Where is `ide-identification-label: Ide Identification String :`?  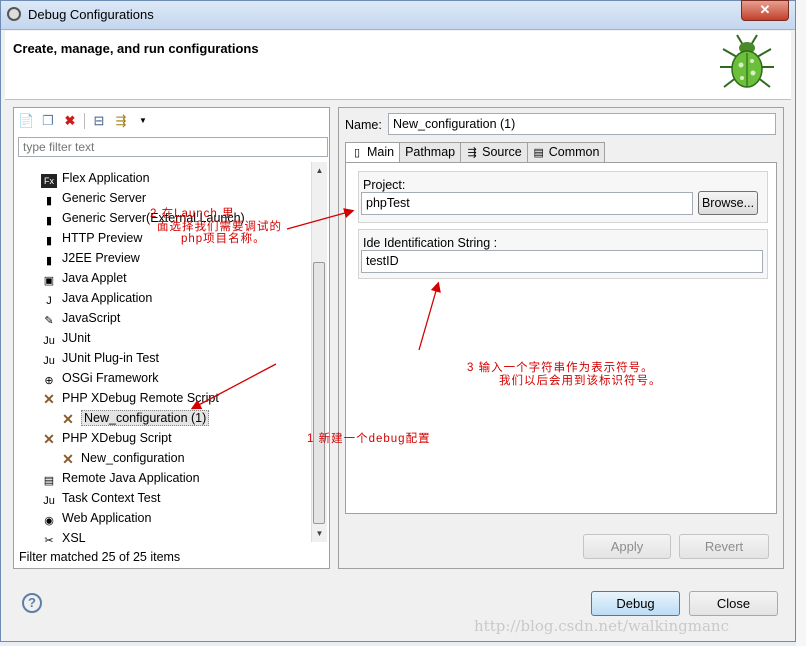 ide-identification-label: Ide Identification String : is located at coordinates (430, 243).